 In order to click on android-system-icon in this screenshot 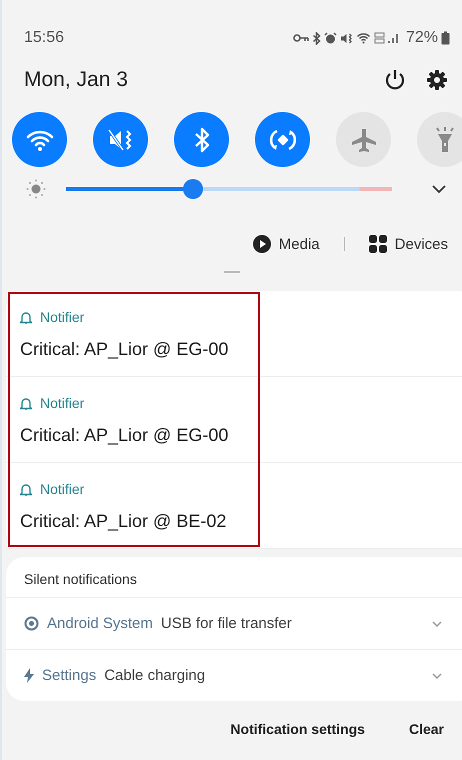, I will do `click(31, 623)`.